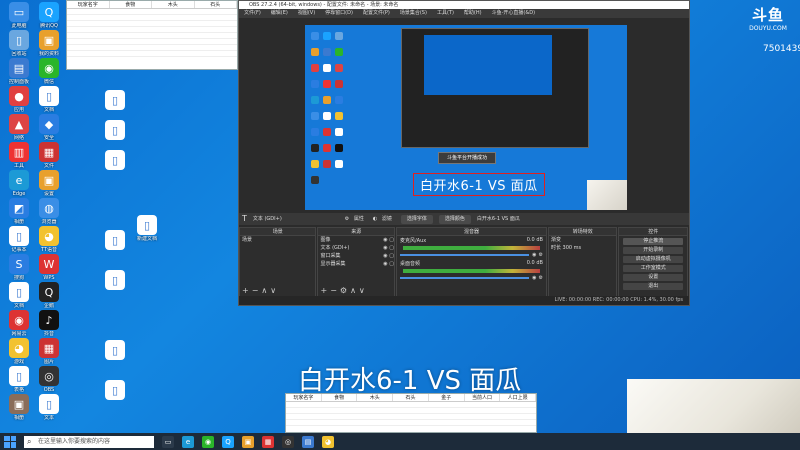 The height and width of the screenshot is (450, 800). Describe the element at coordinates (653, 286) in the screenshot. I see `control-button: 退出` at that location.